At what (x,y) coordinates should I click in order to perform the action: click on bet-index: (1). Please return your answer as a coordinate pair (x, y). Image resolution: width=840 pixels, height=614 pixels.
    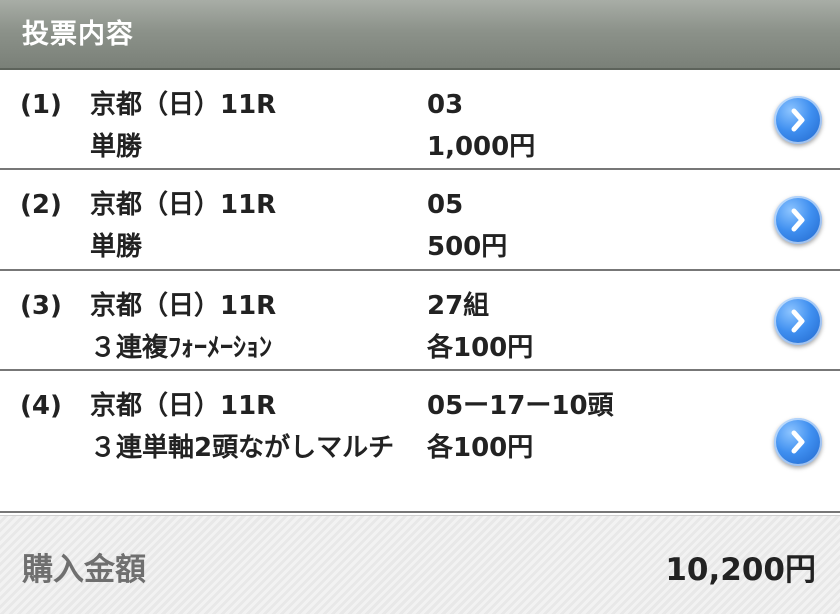
    Looking at the image, I should click on (41, 105).